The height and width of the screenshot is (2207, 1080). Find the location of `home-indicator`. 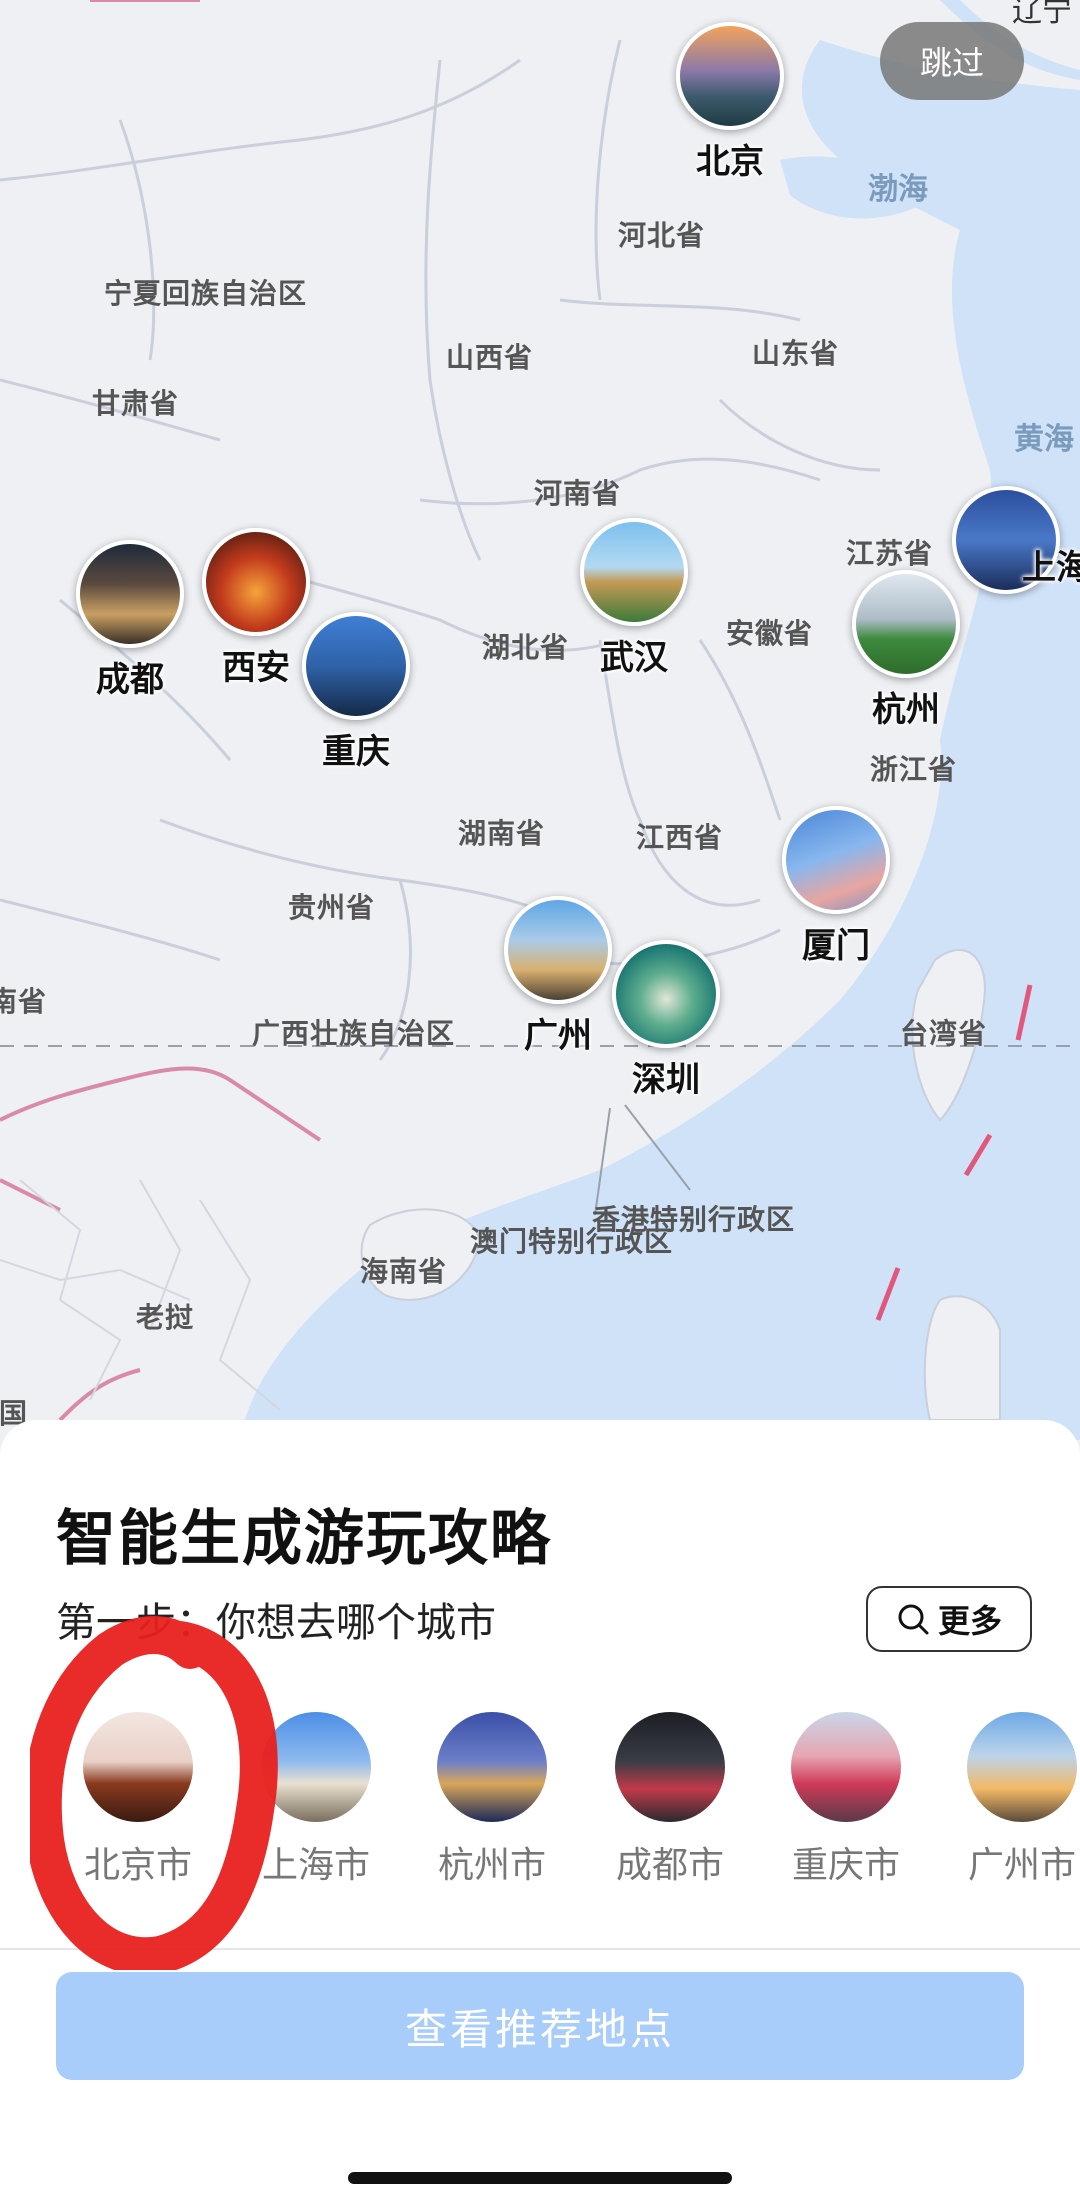

home-indicator is located at coordinates (540, 2178).